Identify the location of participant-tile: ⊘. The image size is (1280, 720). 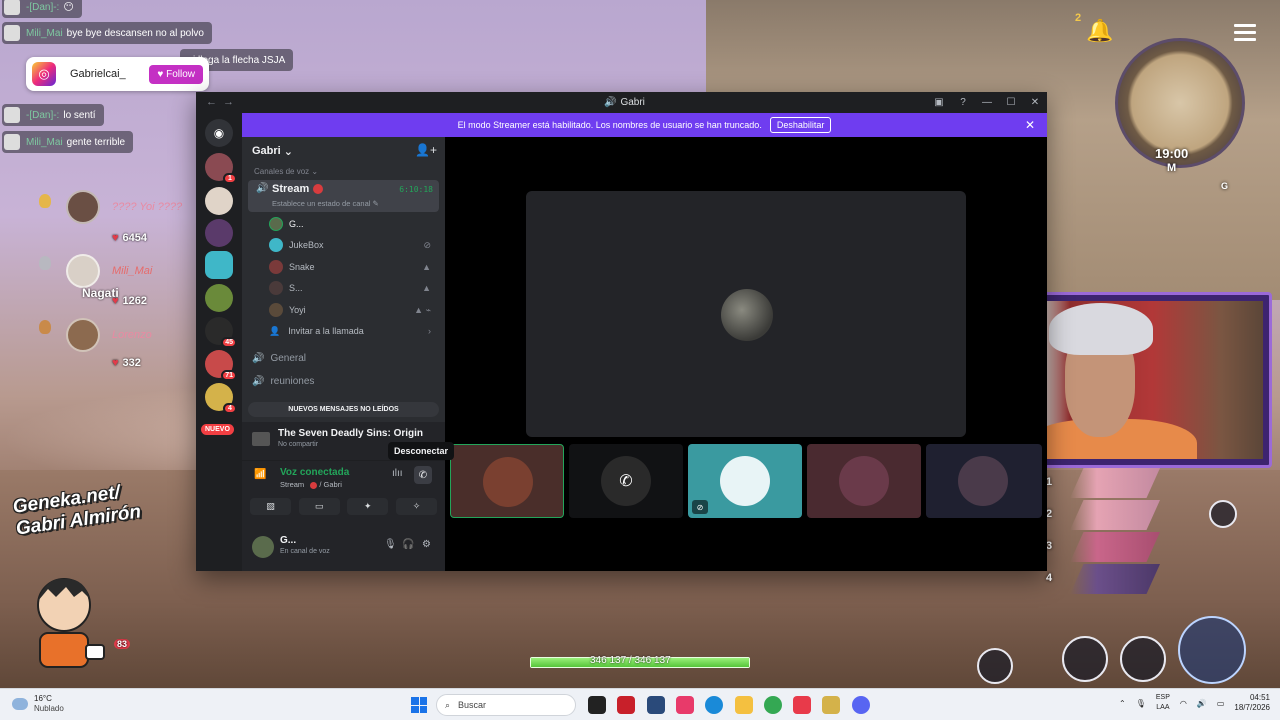
(745, 481).